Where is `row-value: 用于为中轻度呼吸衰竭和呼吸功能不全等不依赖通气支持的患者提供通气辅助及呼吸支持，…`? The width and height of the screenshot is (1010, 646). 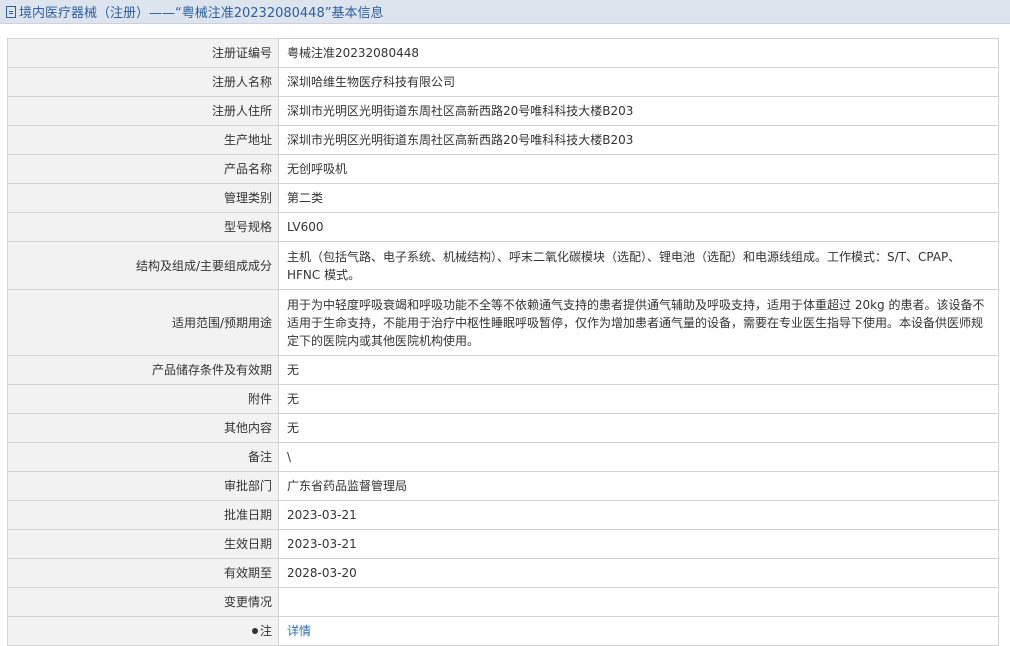 row-value: 用于为中轻度呼吸衰竭和呼吸功能不全等不依赖通气支持的患者提供通气辅助及呼吸支持，… is located at coordinates (638, 322).